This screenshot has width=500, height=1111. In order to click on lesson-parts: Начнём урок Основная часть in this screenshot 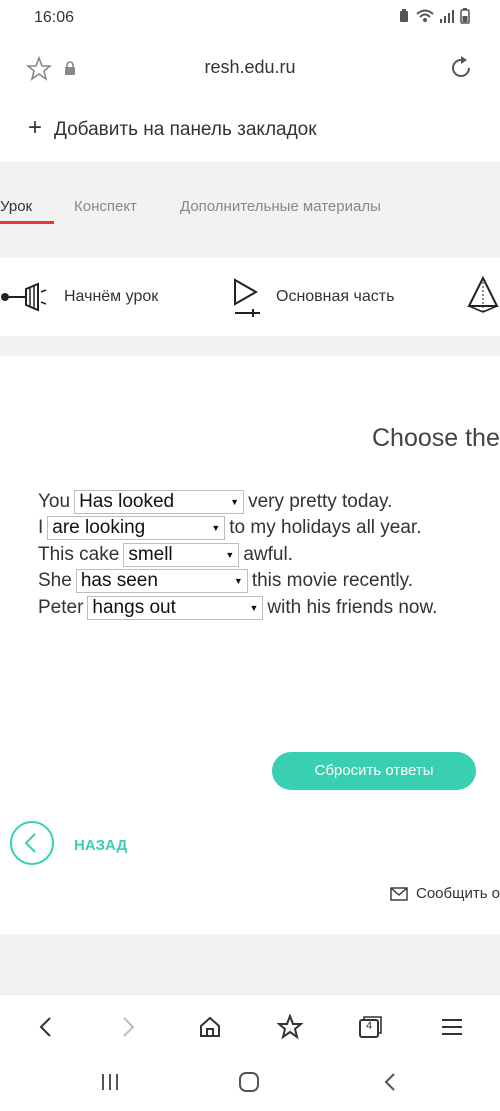, I will do `click(250, 297)`.